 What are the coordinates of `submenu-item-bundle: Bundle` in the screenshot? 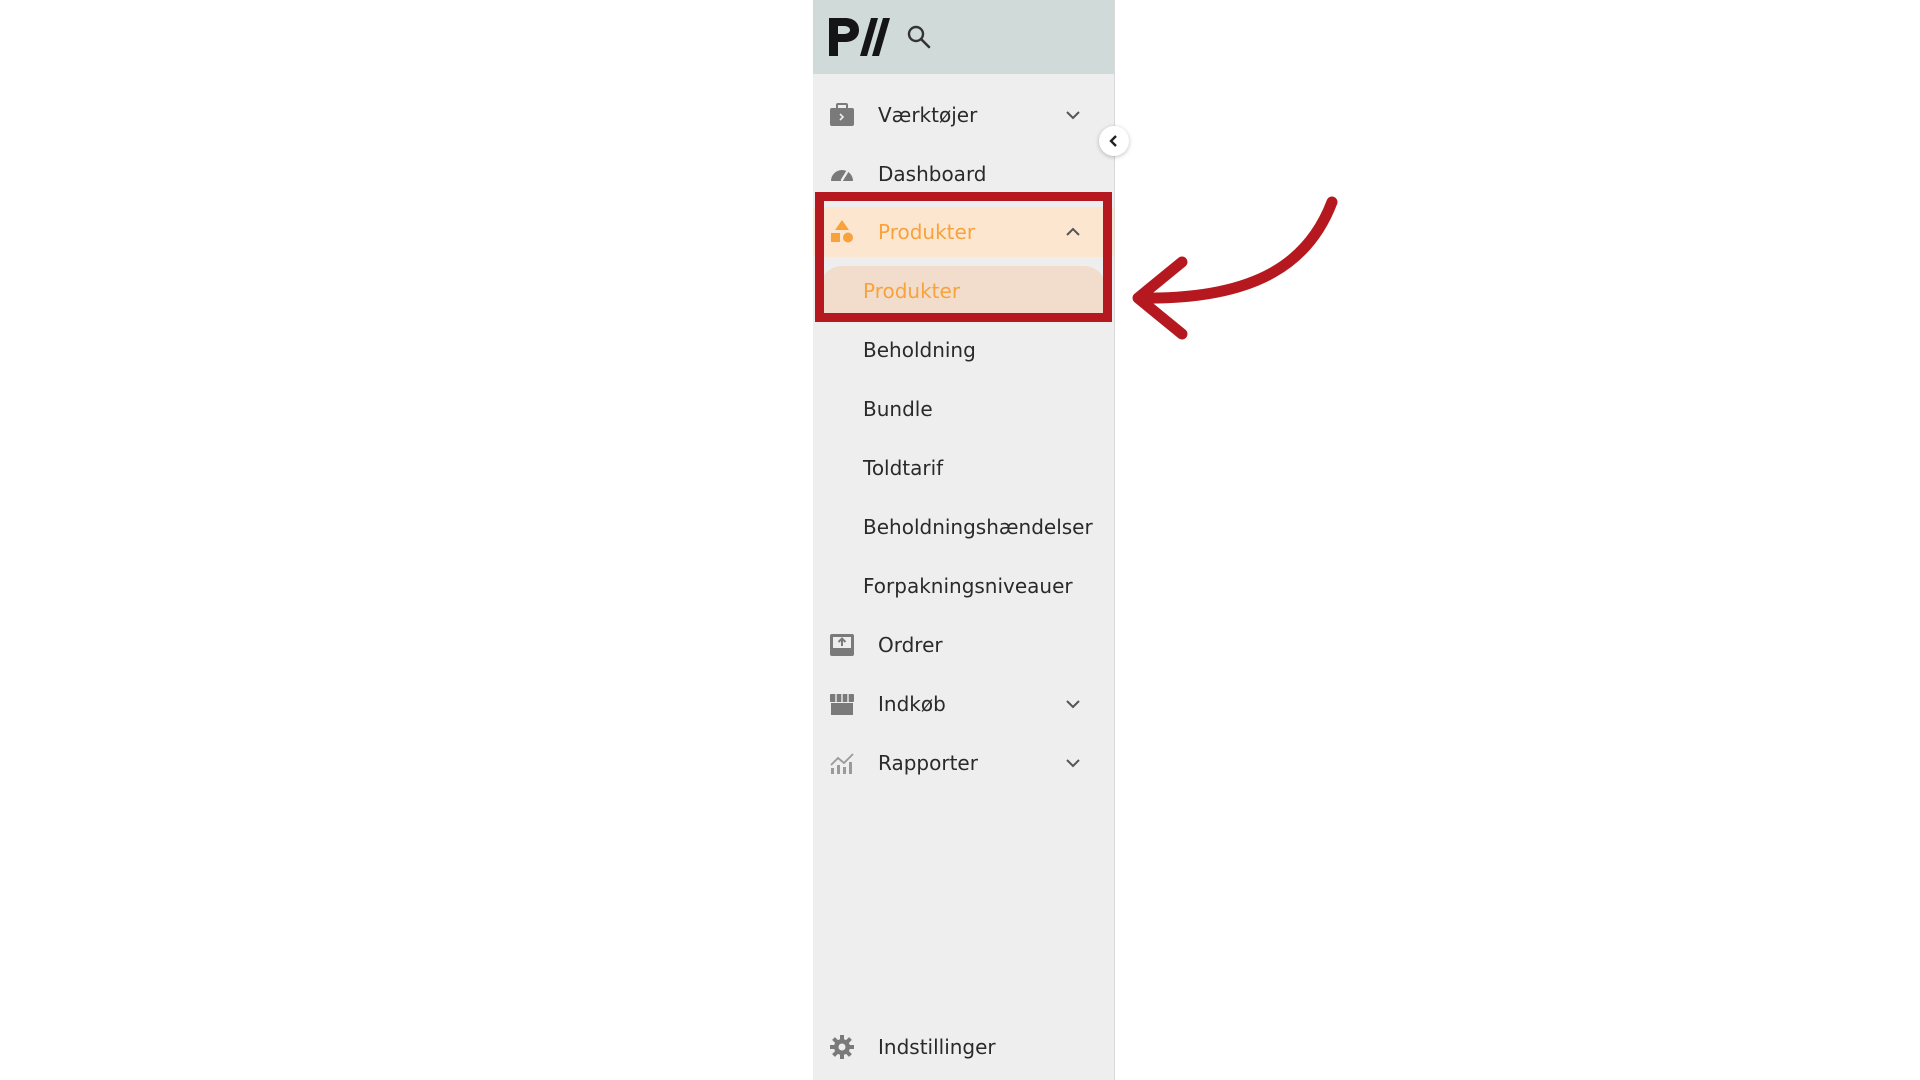 It's located at (963, 409).